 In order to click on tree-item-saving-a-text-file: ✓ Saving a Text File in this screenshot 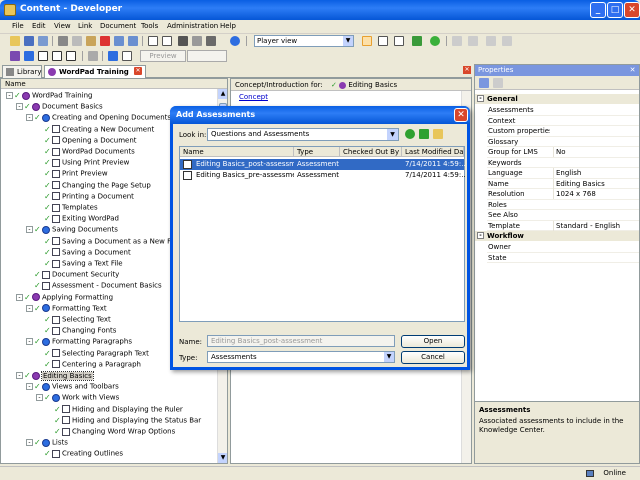, I will do `click(79, 263)`.